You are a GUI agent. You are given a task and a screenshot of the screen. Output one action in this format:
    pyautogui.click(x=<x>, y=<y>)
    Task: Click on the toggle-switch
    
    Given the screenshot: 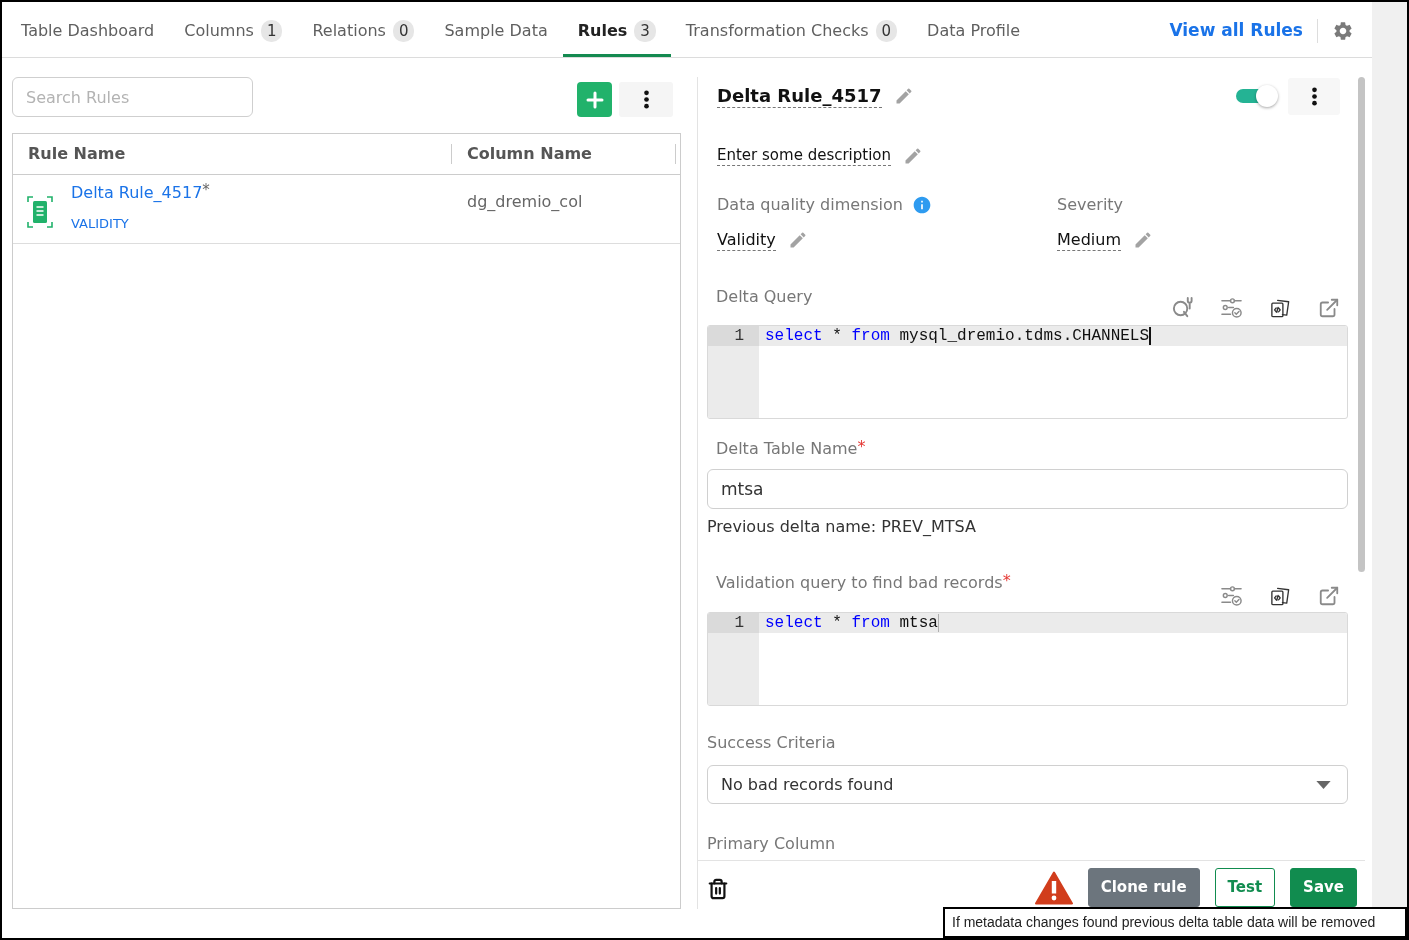 What is the action you would take?
    pyautogui.click(x=1257, y=96)
    